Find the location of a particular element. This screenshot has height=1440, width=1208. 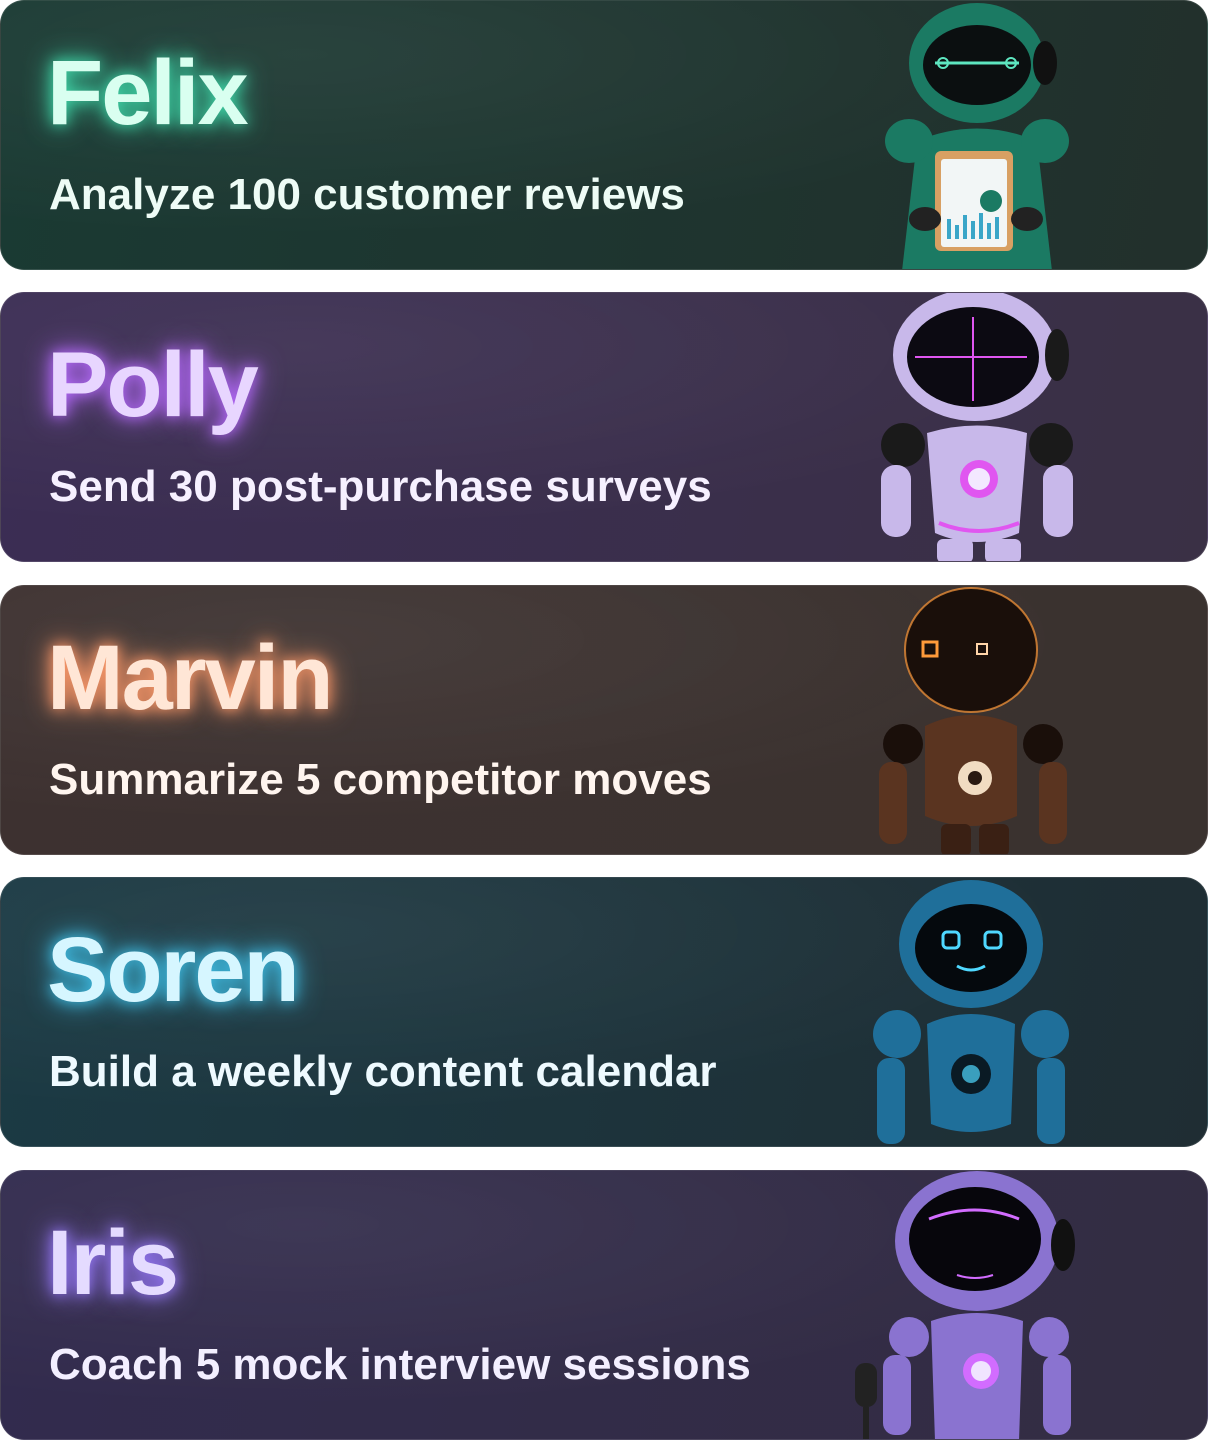

agent-name: Marvin is located at coordinates (190, 678).